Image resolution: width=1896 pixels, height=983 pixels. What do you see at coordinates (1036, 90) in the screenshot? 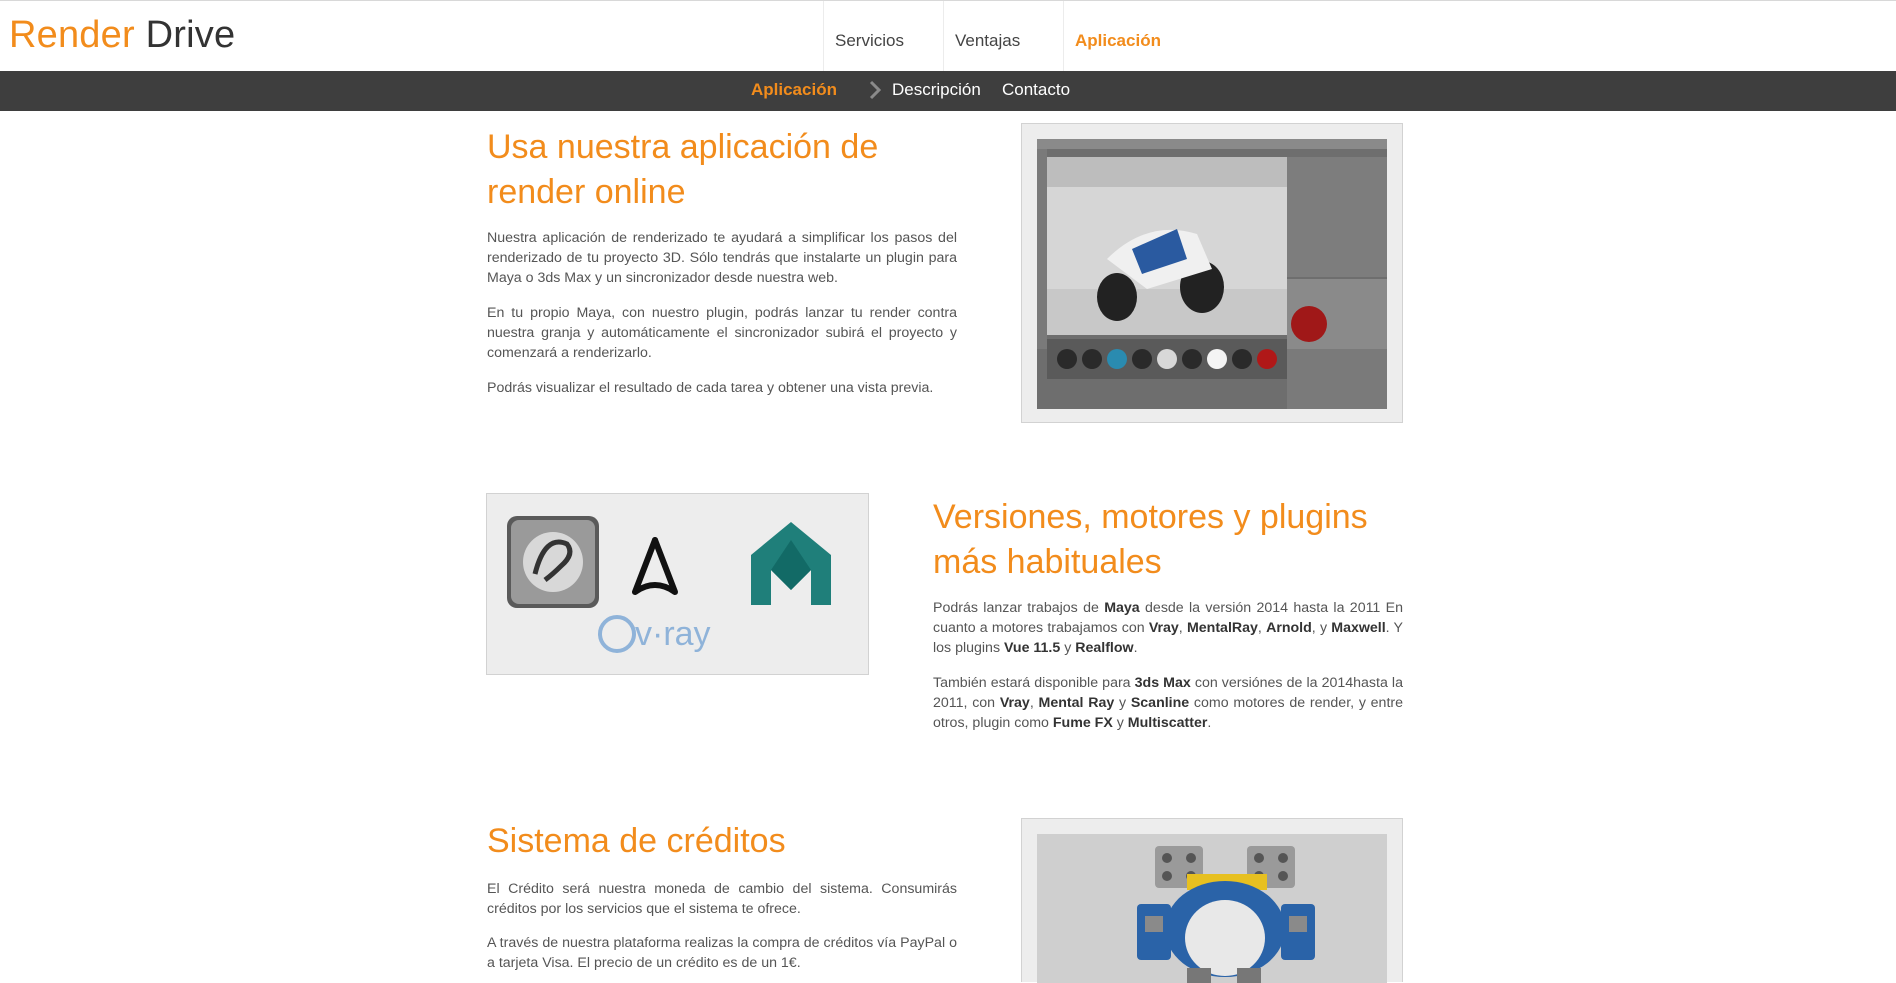
I see `subnav-contacto: Contacto` at bounding box center [1036, 90].